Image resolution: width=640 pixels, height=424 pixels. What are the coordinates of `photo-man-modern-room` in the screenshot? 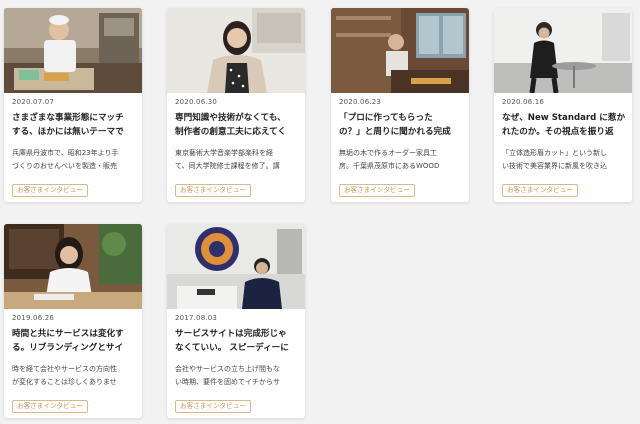 It's located at (563, 50).